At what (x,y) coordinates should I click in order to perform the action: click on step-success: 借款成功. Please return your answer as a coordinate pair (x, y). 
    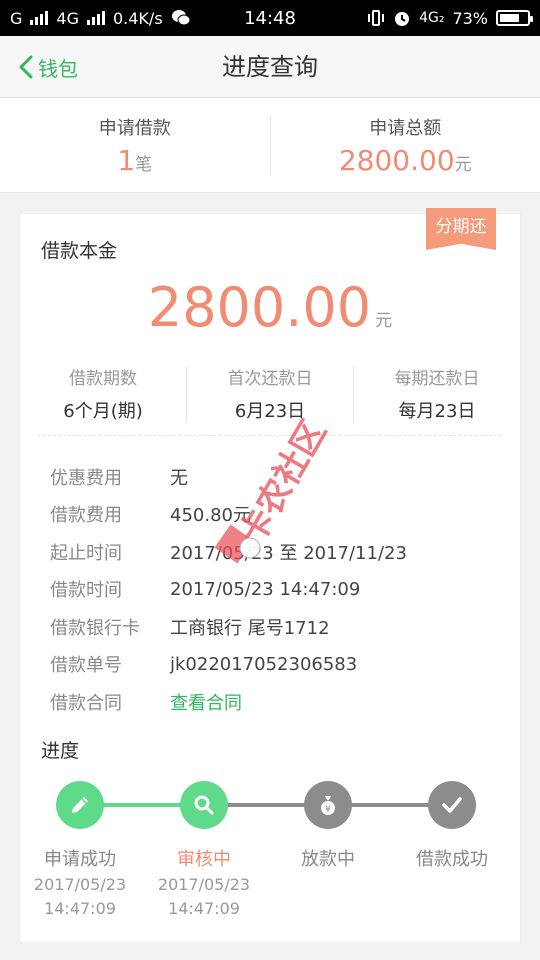
    Looking at the image, I should click on (452, 824).